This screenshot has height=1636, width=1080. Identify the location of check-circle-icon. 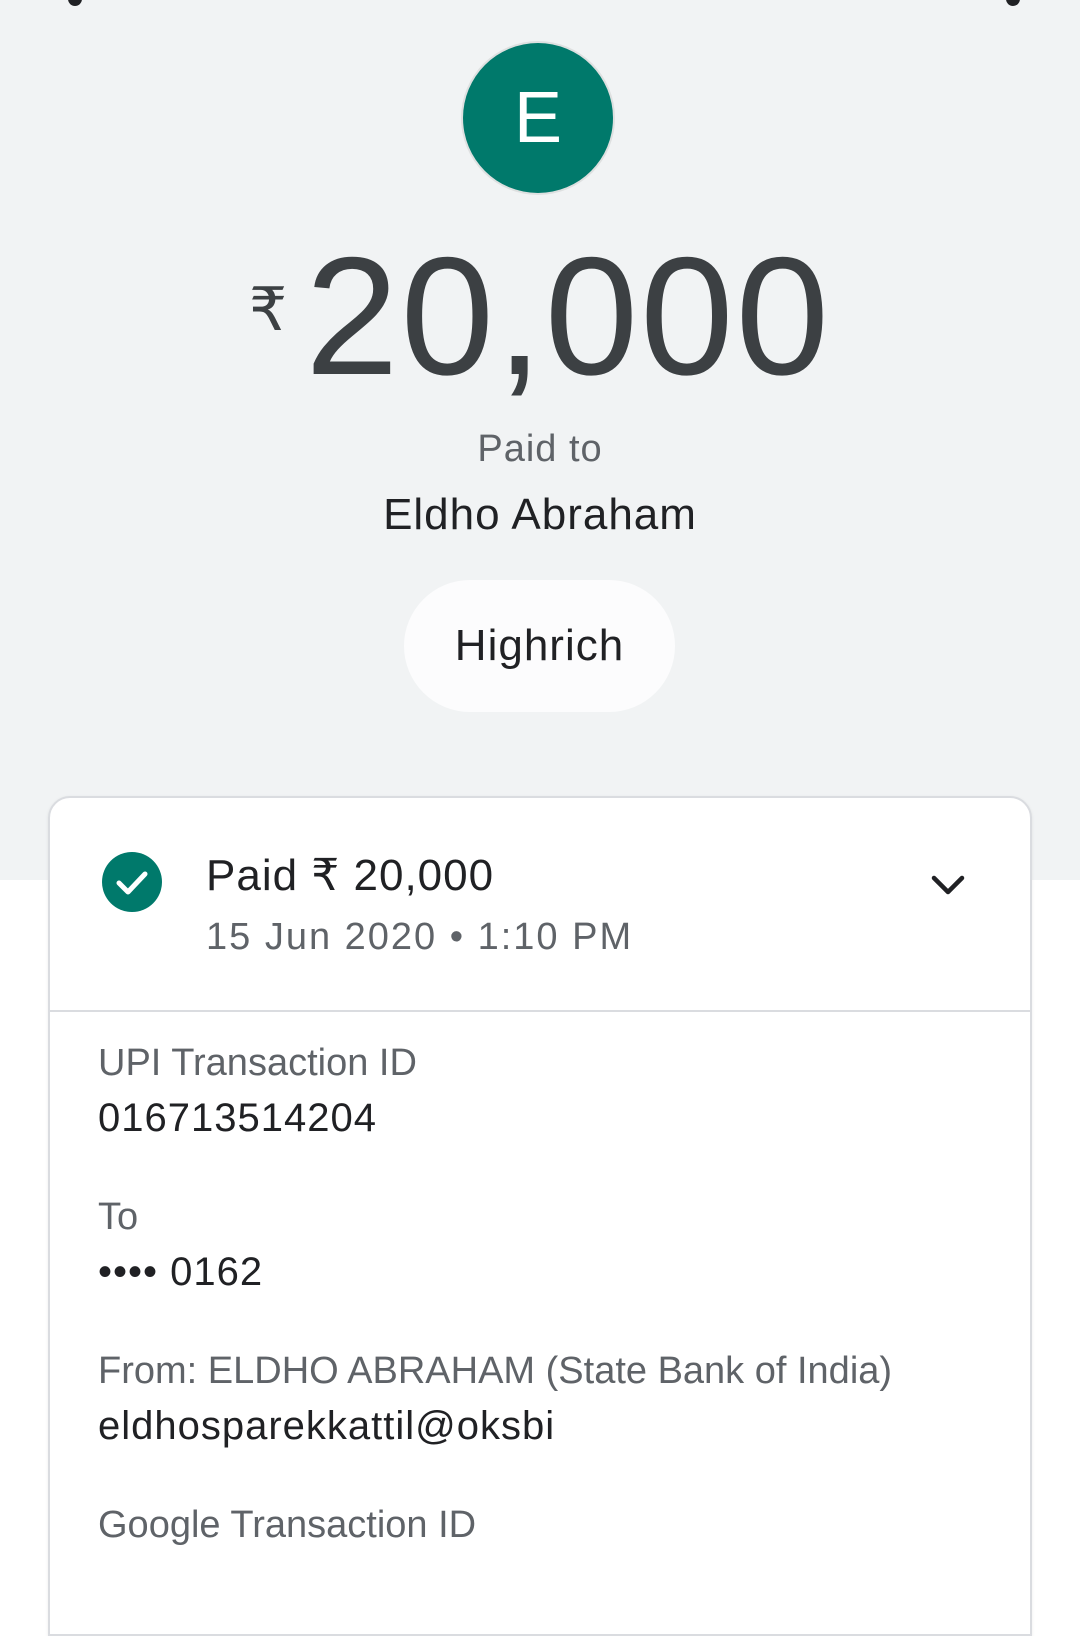
(132, 882).